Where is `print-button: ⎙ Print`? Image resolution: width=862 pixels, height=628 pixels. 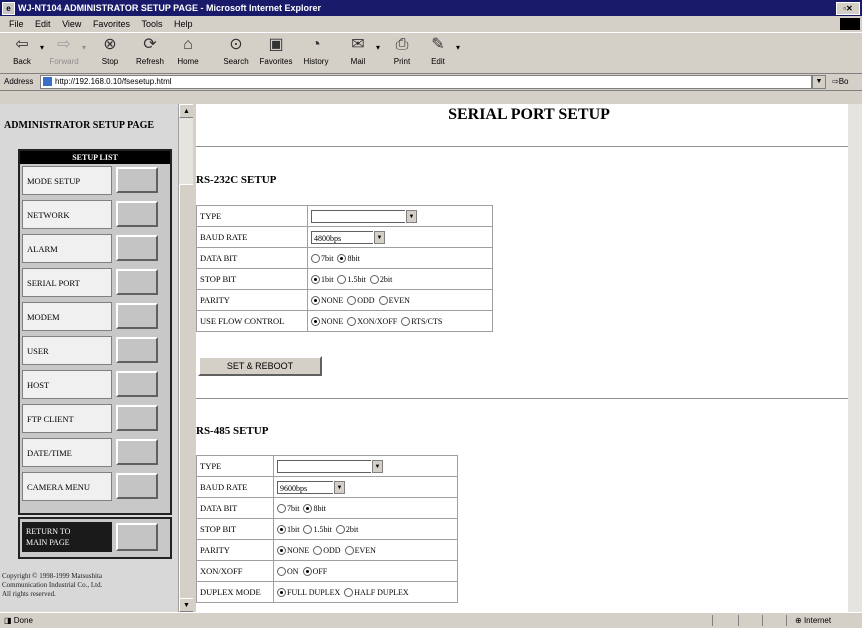 print-button: ⎙ Print is located at coordinates (402, 53).